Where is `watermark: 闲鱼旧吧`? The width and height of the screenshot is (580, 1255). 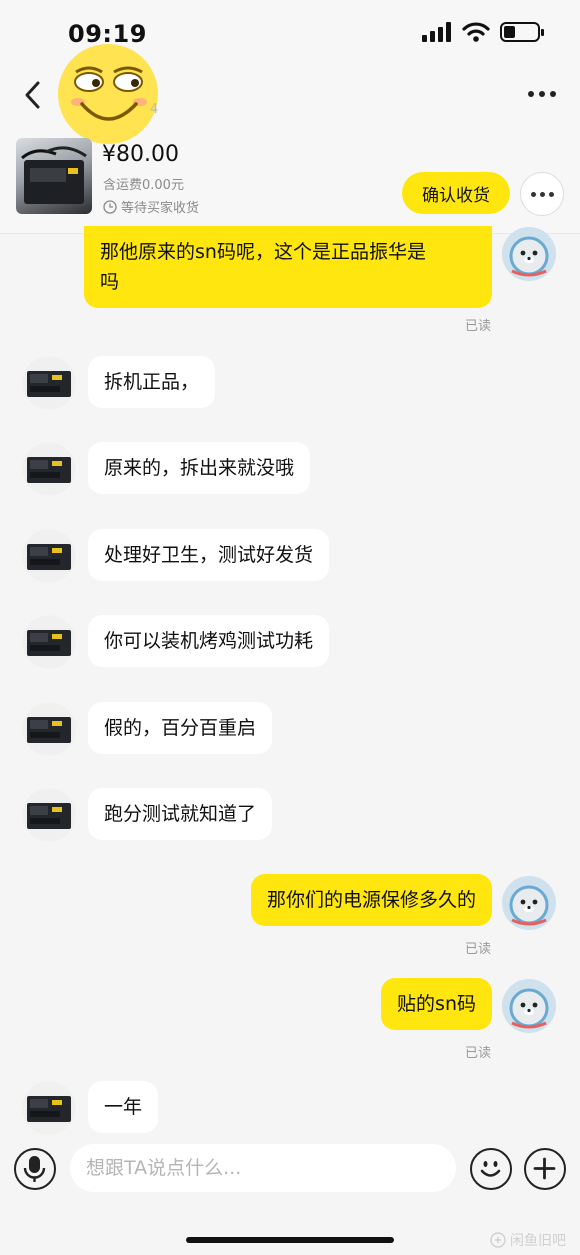
watermark: 闲鱼旧吧 is located at coordinates (528, 1240).